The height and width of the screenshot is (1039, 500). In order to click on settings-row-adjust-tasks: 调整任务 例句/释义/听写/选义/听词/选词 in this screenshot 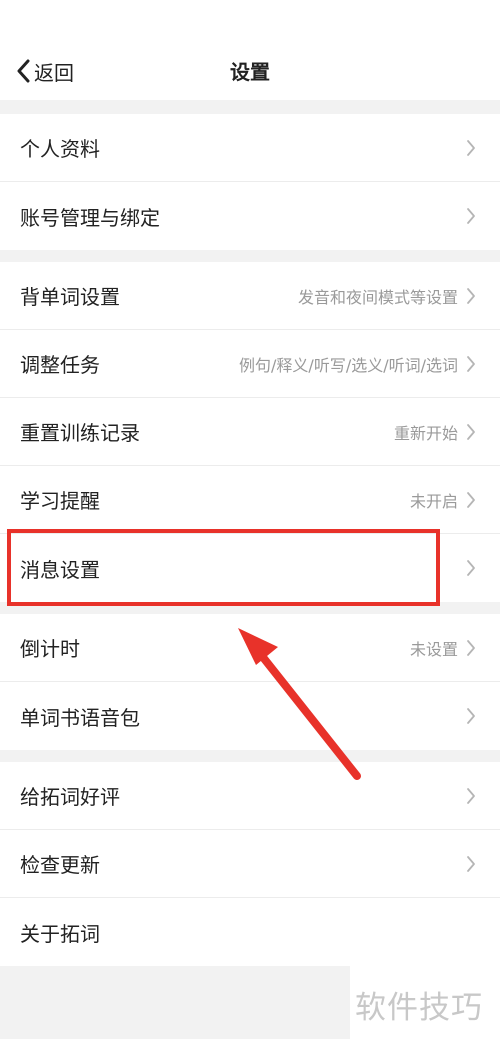, I will do `click(250, 364)`.